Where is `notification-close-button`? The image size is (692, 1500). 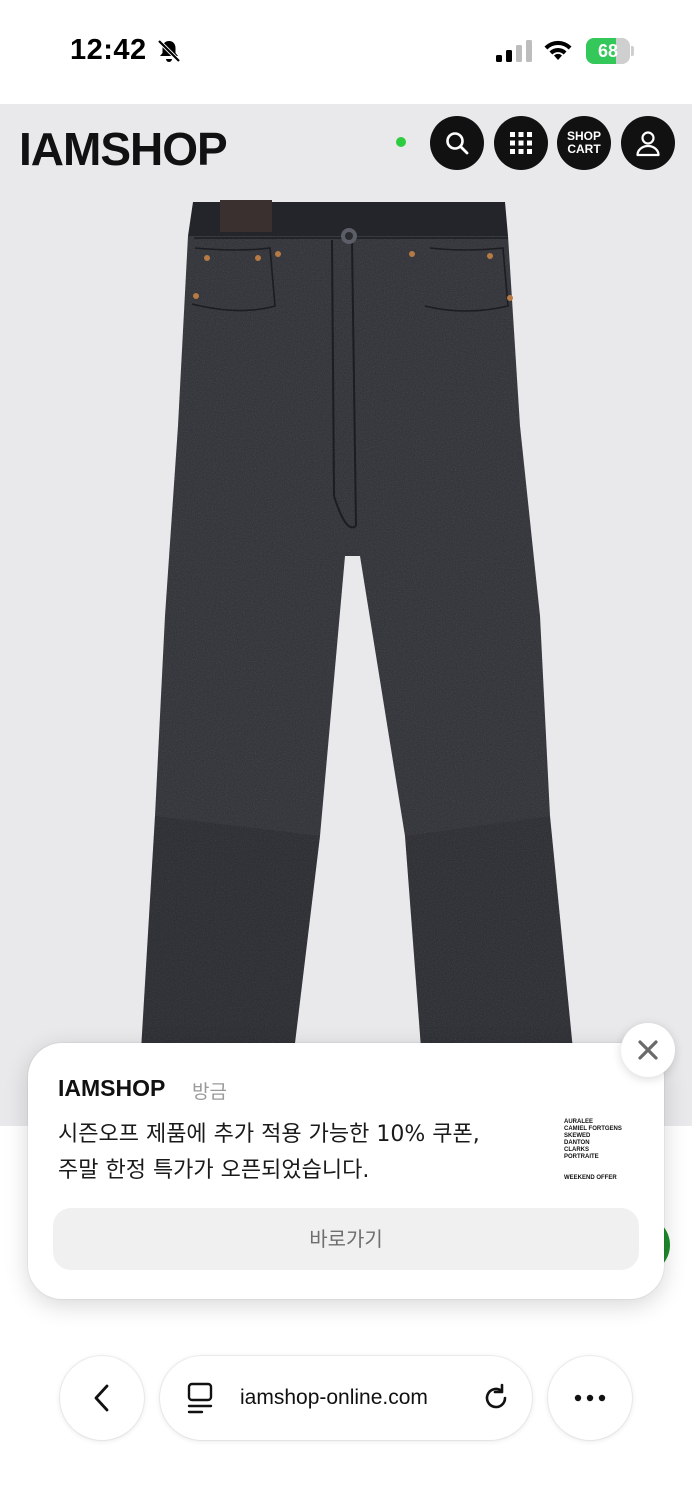 notification-close-button is located at coordinates (648, 1050).